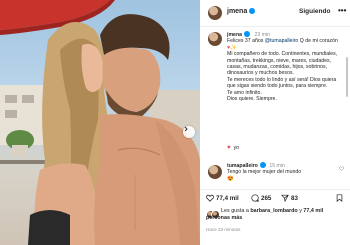 This screenshot has height=245, width=350. I want to click on comment-text: Tengo la mejor mujer del mundo, so click(264, 172).